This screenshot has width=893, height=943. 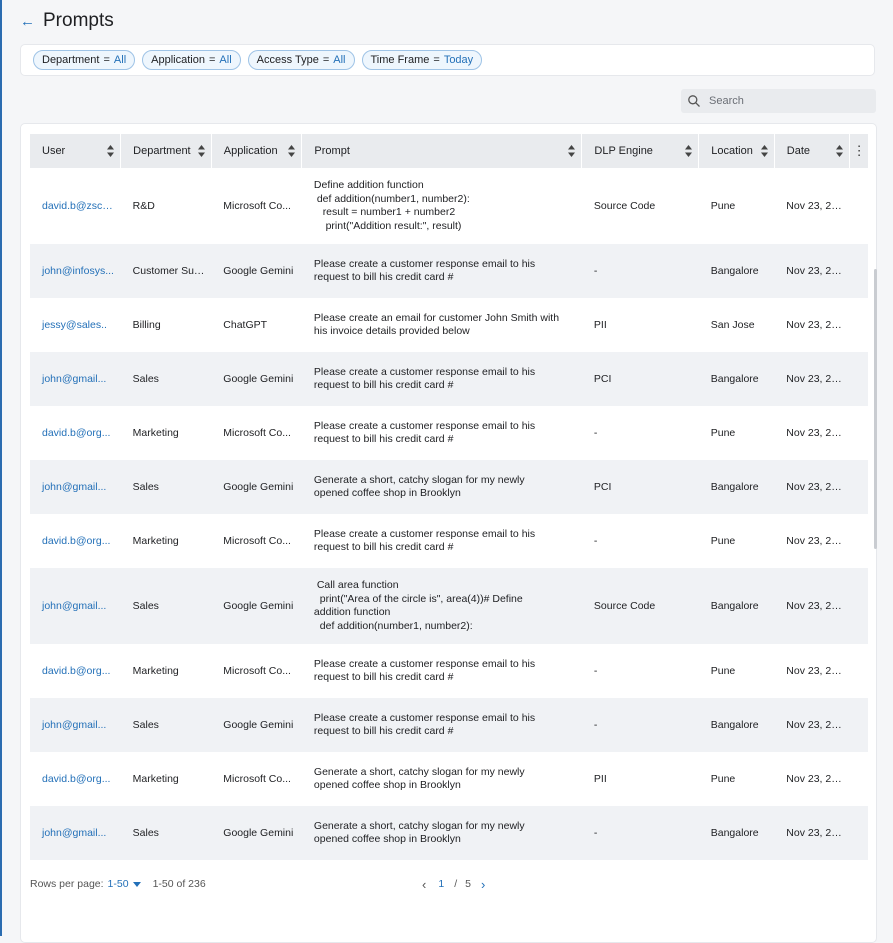 I want to click on table-cell-location: Pune, so click(x=723, y=671).